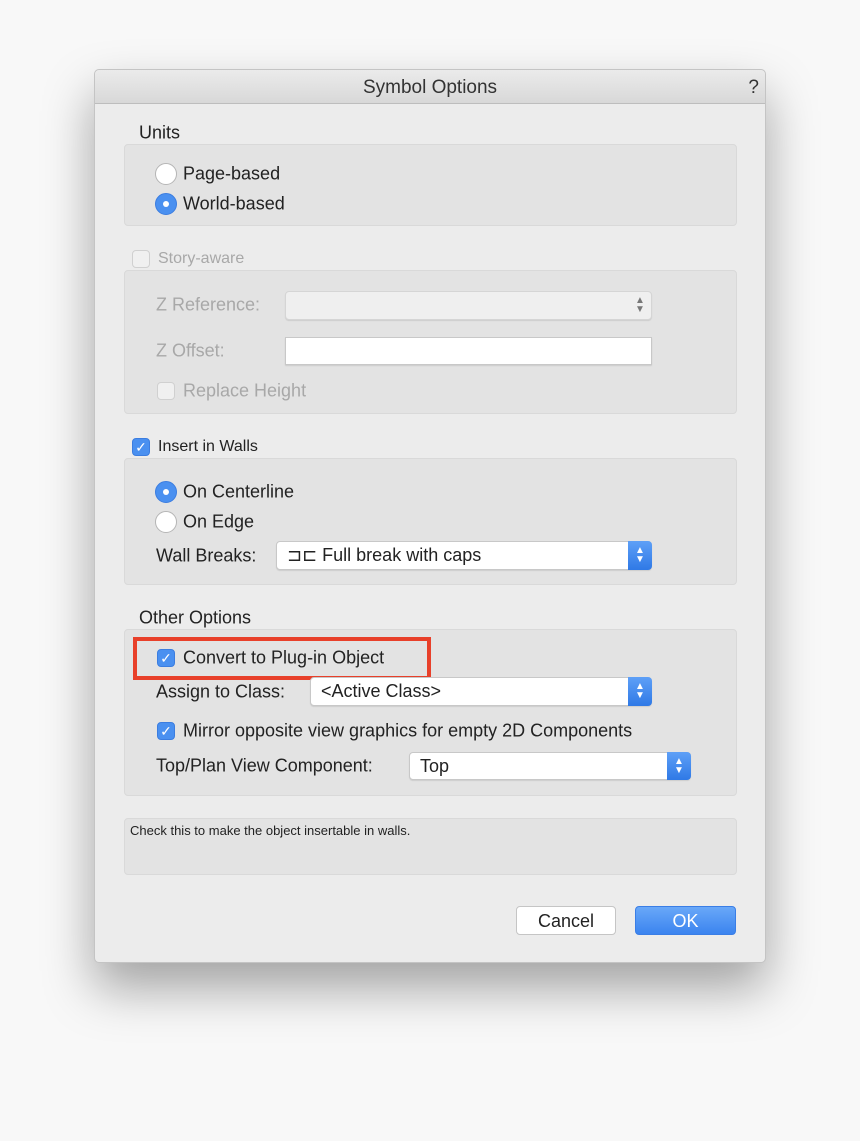 This screenshot has height=1141, width=860. I want to click on z-offset-input, so click(468, 351).